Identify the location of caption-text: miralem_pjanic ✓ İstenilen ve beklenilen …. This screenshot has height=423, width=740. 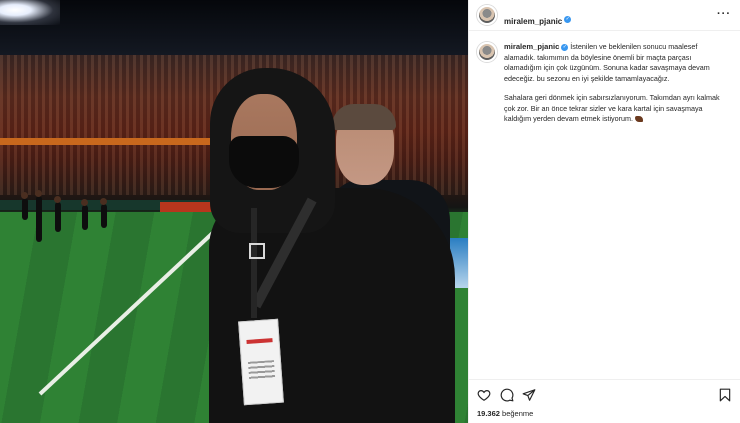
(617, 83).